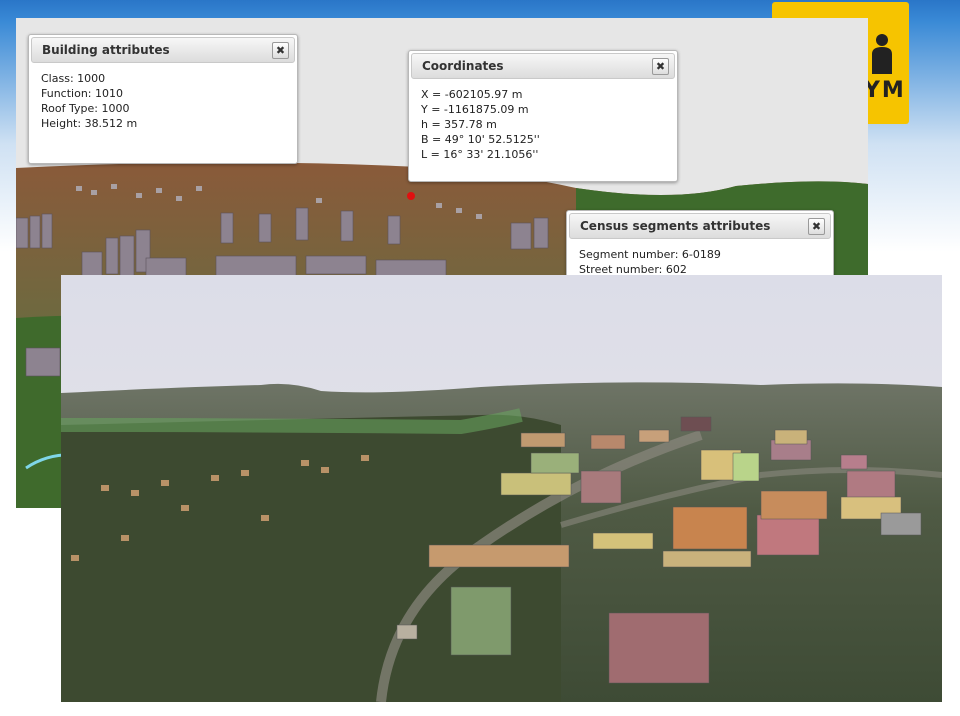  What do you see at coordinates (675, 226) in the screenshot?
I see `panel-title: Census segments attributes` at bounding box center [675, 226].